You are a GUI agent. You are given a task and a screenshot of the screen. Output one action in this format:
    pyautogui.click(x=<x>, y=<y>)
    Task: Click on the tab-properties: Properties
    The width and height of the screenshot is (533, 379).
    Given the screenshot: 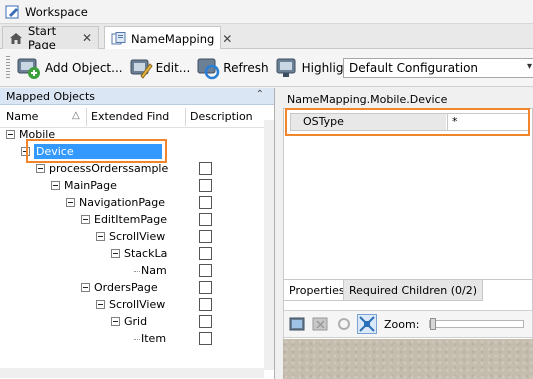 What is the action you would take?
    pyautogui.click(x=317, y=290)
    